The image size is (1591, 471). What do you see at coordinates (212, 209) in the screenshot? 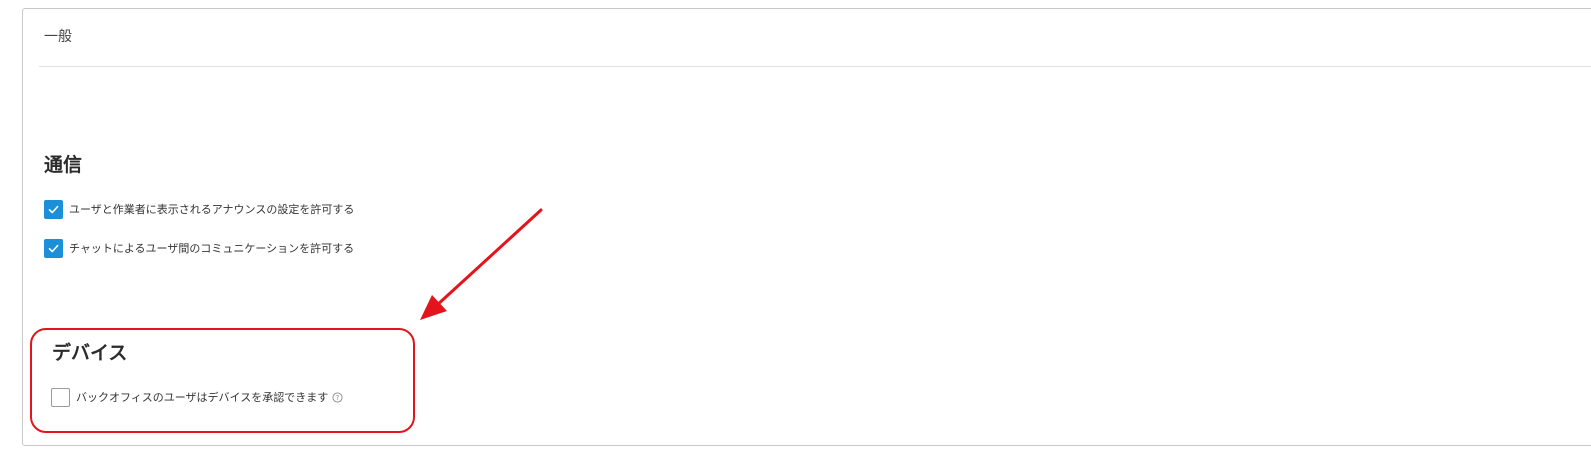
I see `announcement-setting-label: ユーザと作業者に表示されるアナウンスの設定を許可する` at bounding box center [212, 209].